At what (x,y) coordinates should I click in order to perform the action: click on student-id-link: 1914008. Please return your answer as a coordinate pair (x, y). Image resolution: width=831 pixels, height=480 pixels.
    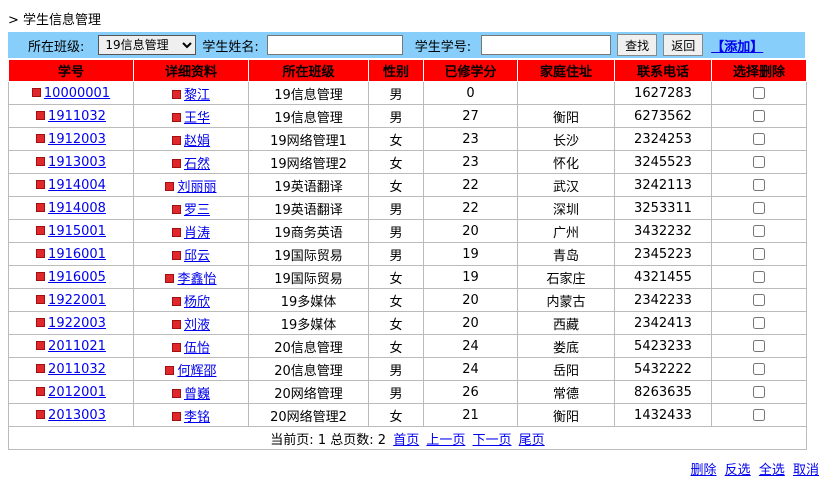
    Looking at the image, I should click on (77, 208).